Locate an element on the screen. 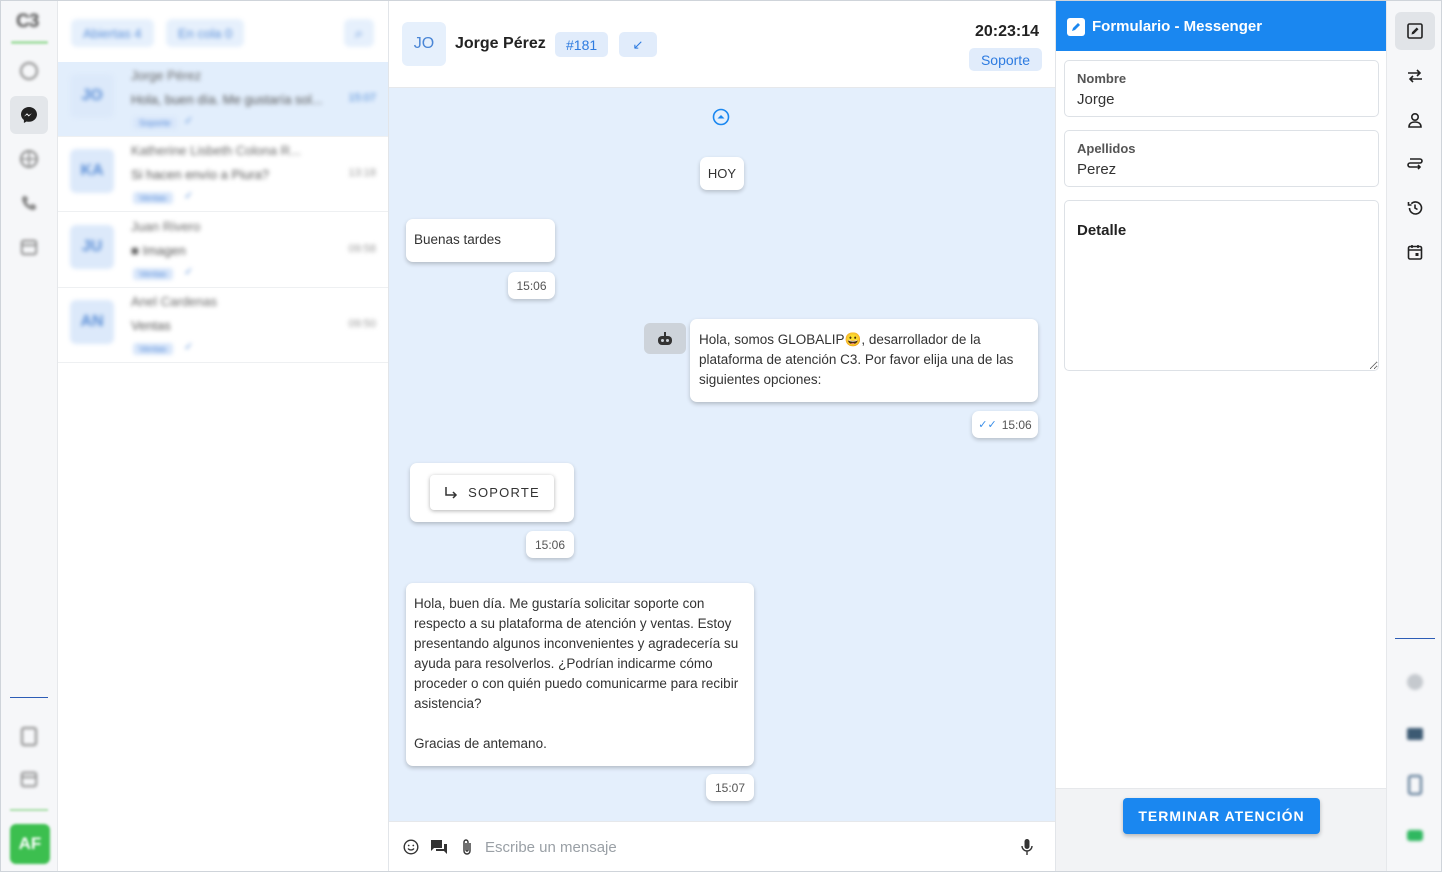 The image size is (1442, 872). option-card: SOPORTE is located at coordinates (492, 492).